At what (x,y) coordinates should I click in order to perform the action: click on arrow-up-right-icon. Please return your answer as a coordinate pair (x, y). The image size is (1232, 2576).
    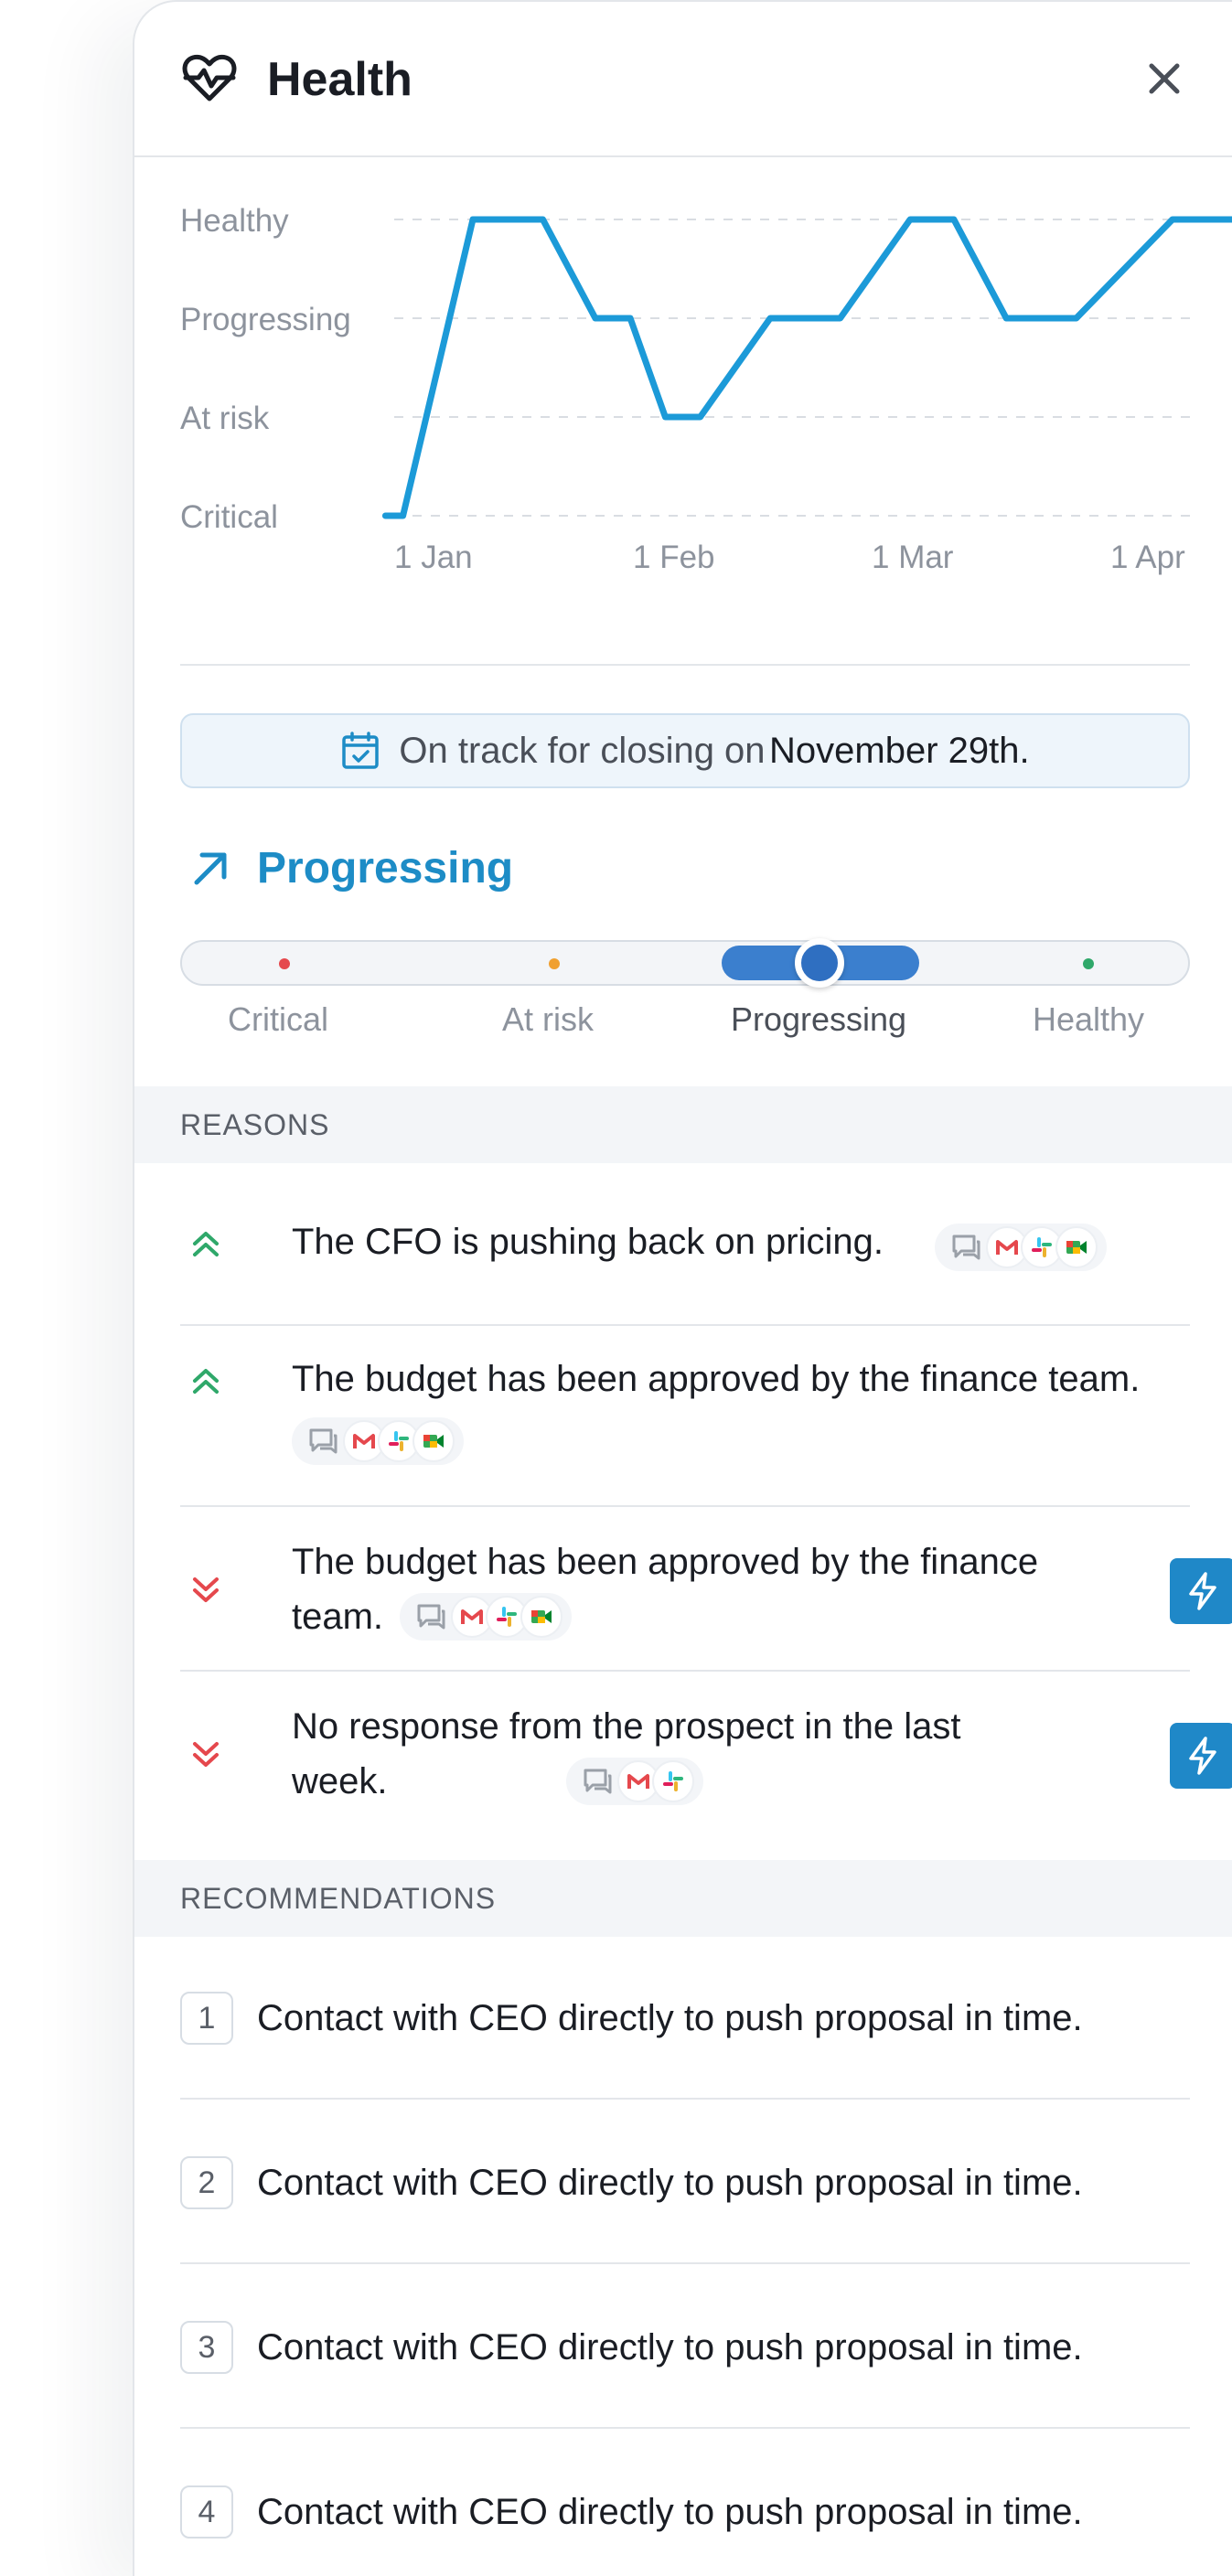
    Looking at the image, I should click on (211, 868).